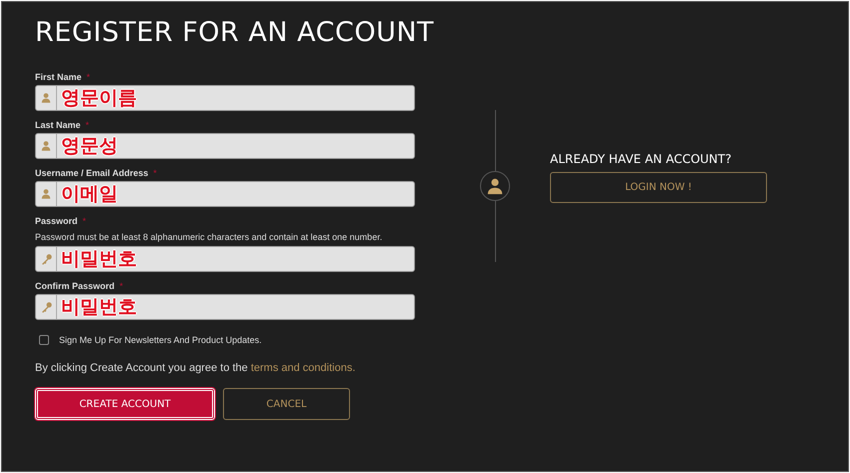 The width and height of the screenshot is (850, 473). What do you see at coordinates (160, 340) in the screenshot?
I see `checkbox-label: Sign Me Up For Newsletters And Product Updates.` at bounding box center [160, 340].